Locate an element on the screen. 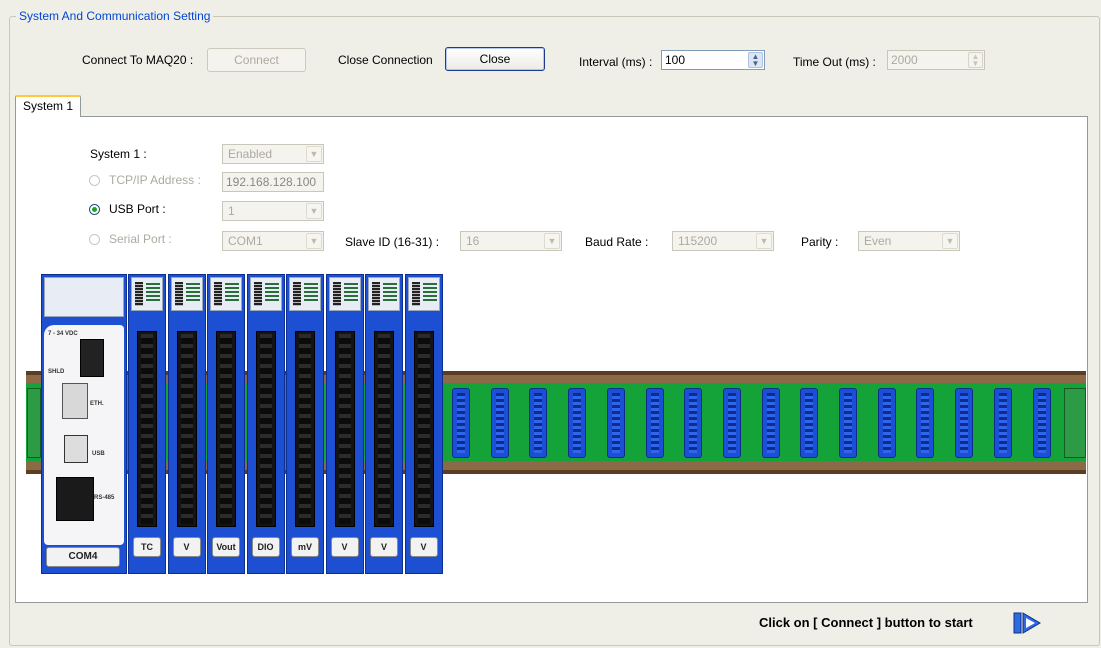  system-label: System 1 : is located at coordinates (118, 154).